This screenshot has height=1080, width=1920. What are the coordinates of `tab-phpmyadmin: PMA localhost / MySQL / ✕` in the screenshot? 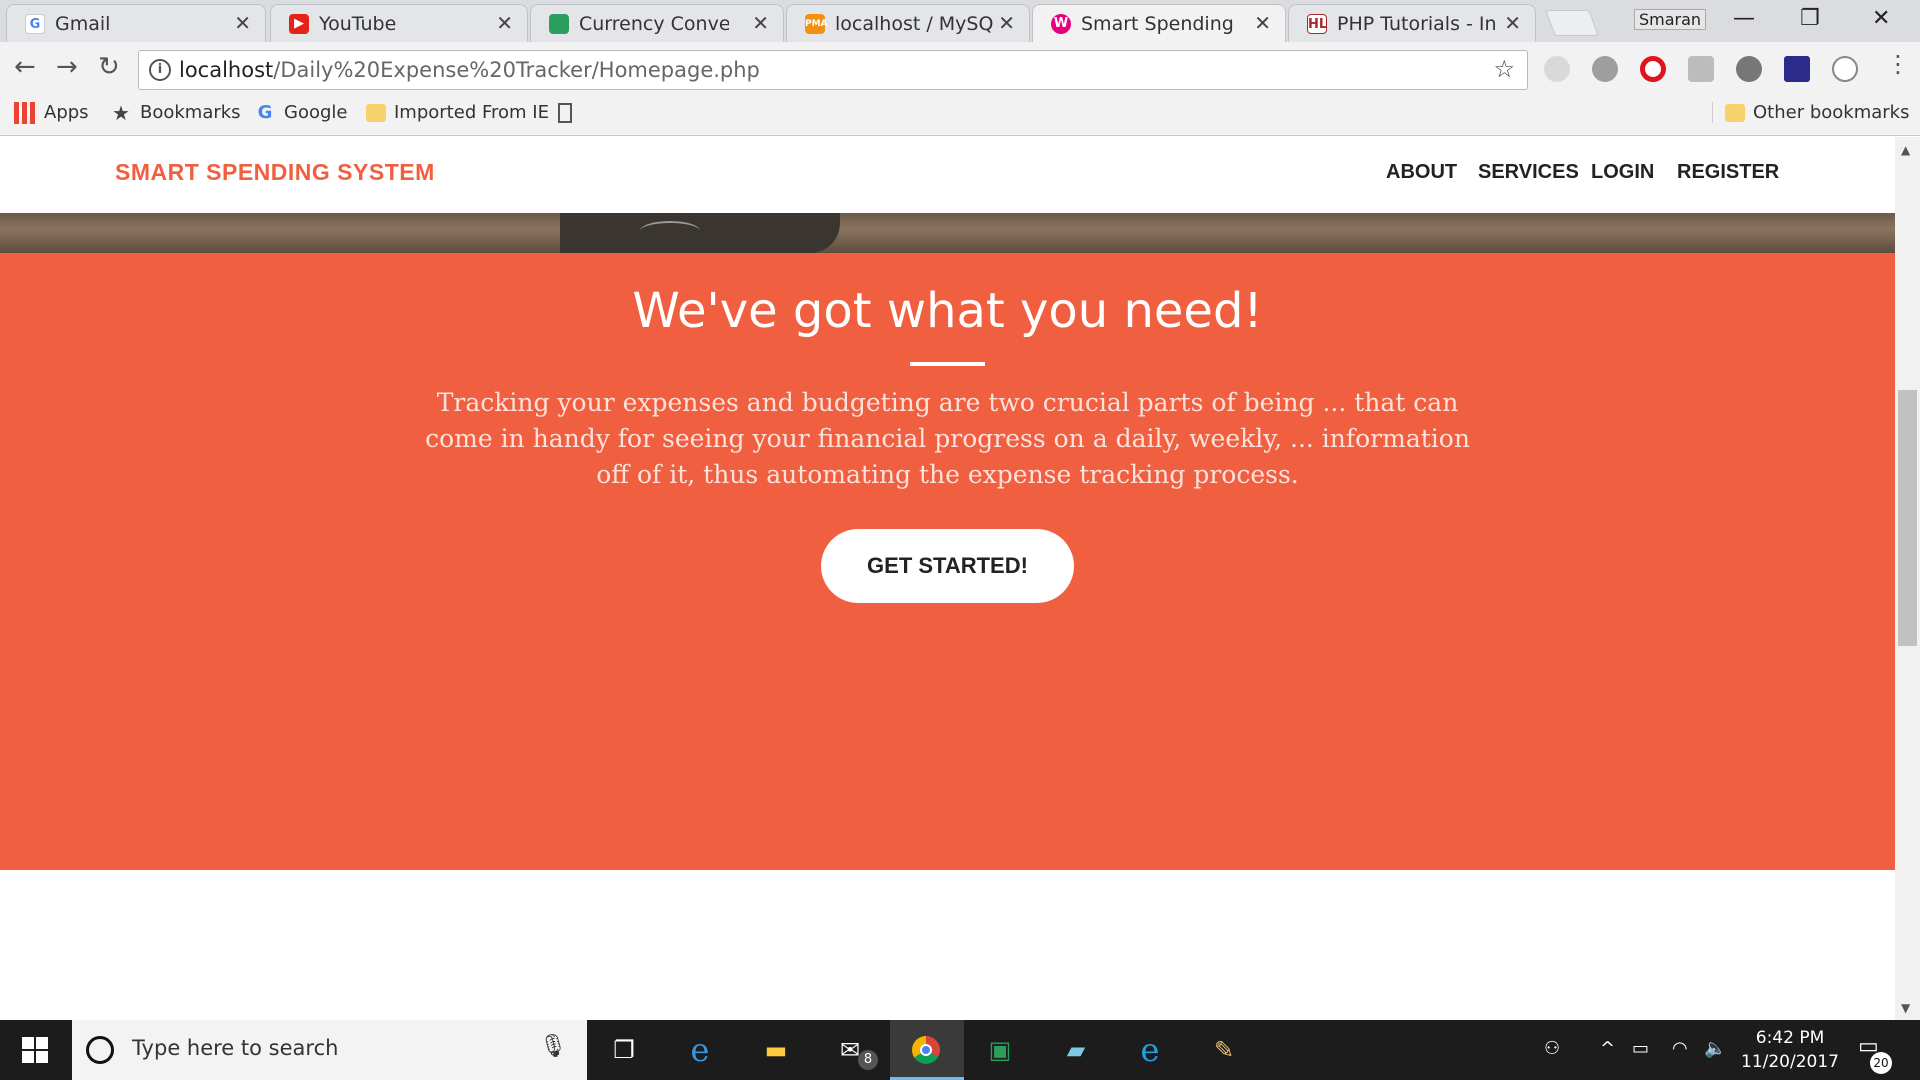 It's located at (908, 23).